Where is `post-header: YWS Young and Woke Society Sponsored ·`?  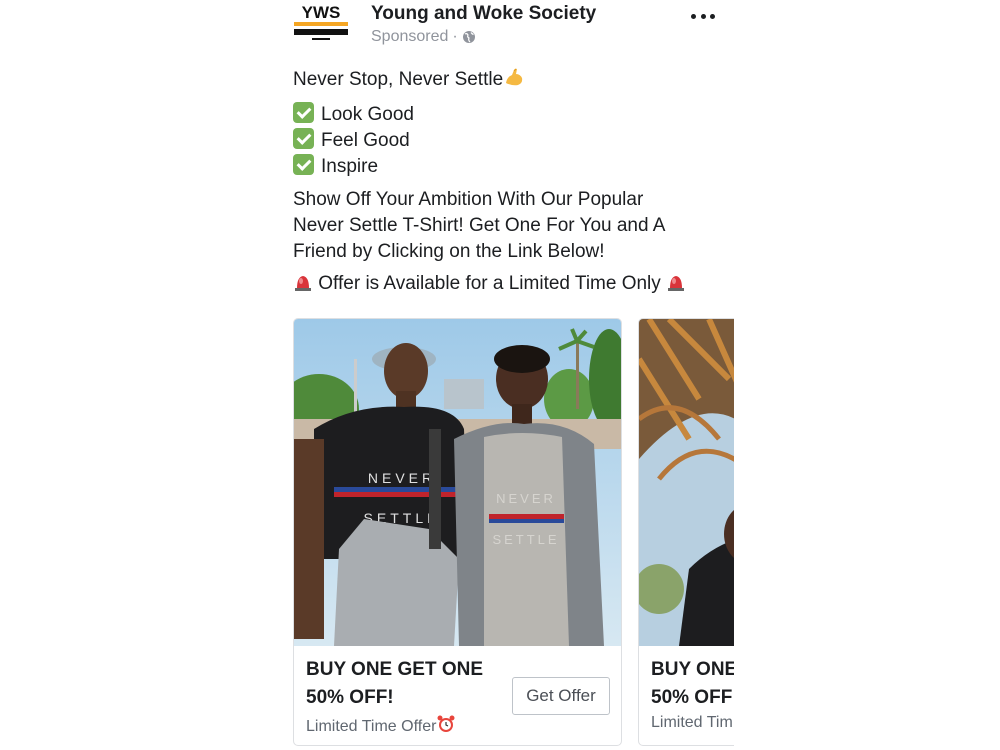 post-header: YWS Young and Woke Society Sponsored · is located at coordinates (512, 25).